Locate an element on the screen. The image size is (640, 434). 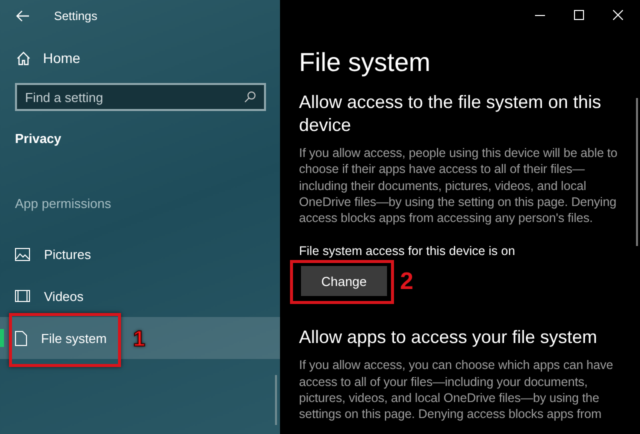
step-number: 1 is located at coordinates (139, 339).